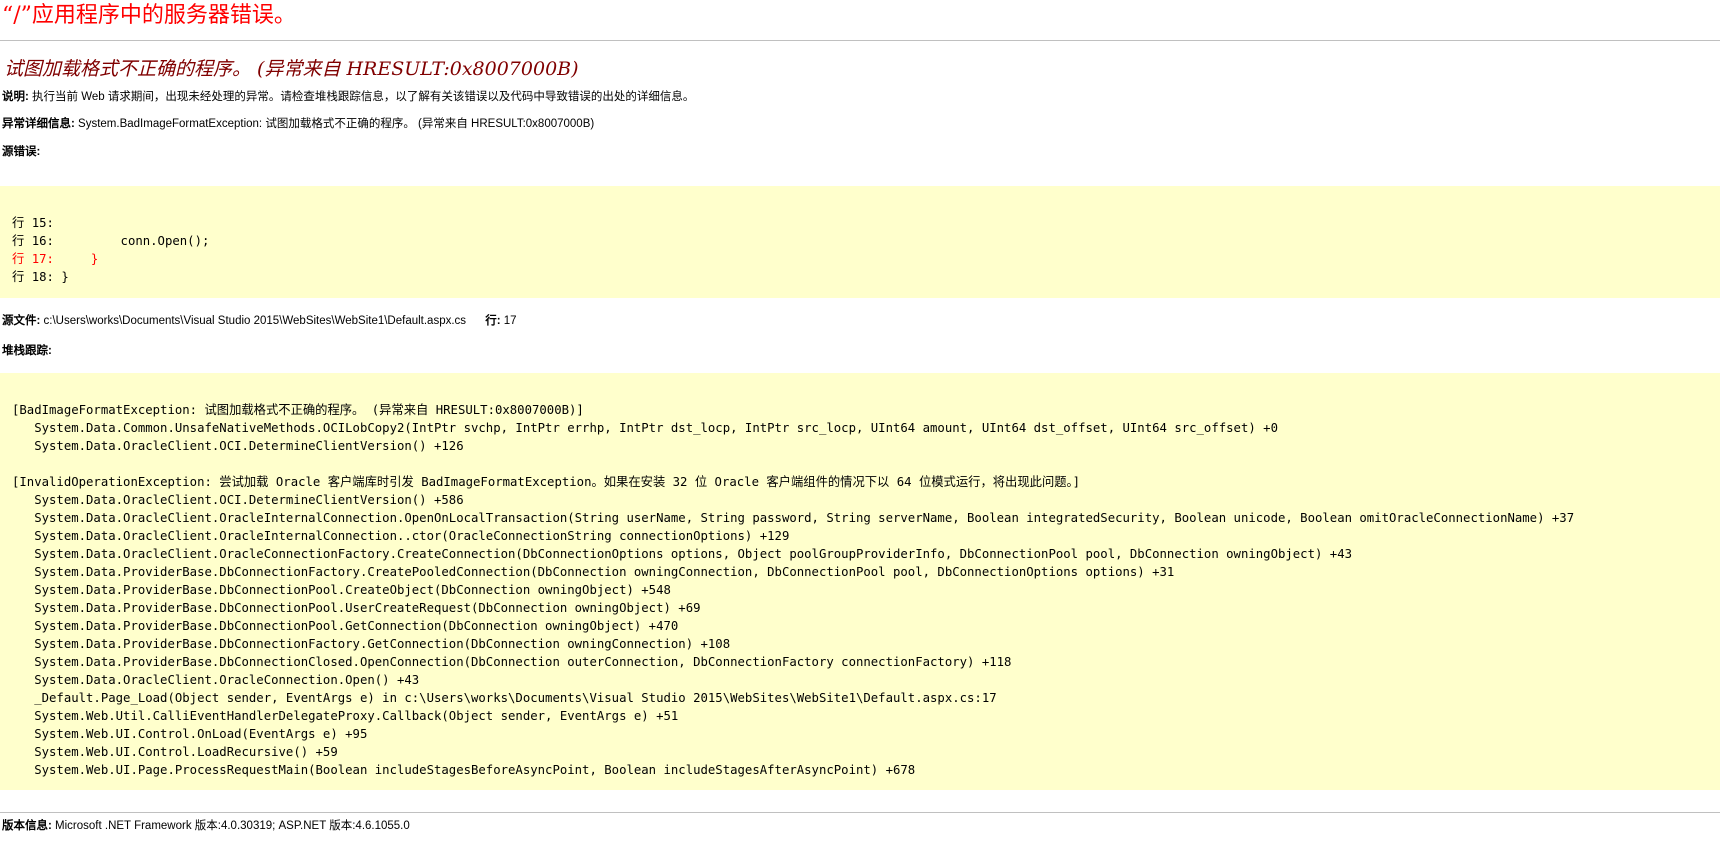  Describe the element at coordinates (493, 321) in the screenshot. I see `source-line-label: 行:` at that location.